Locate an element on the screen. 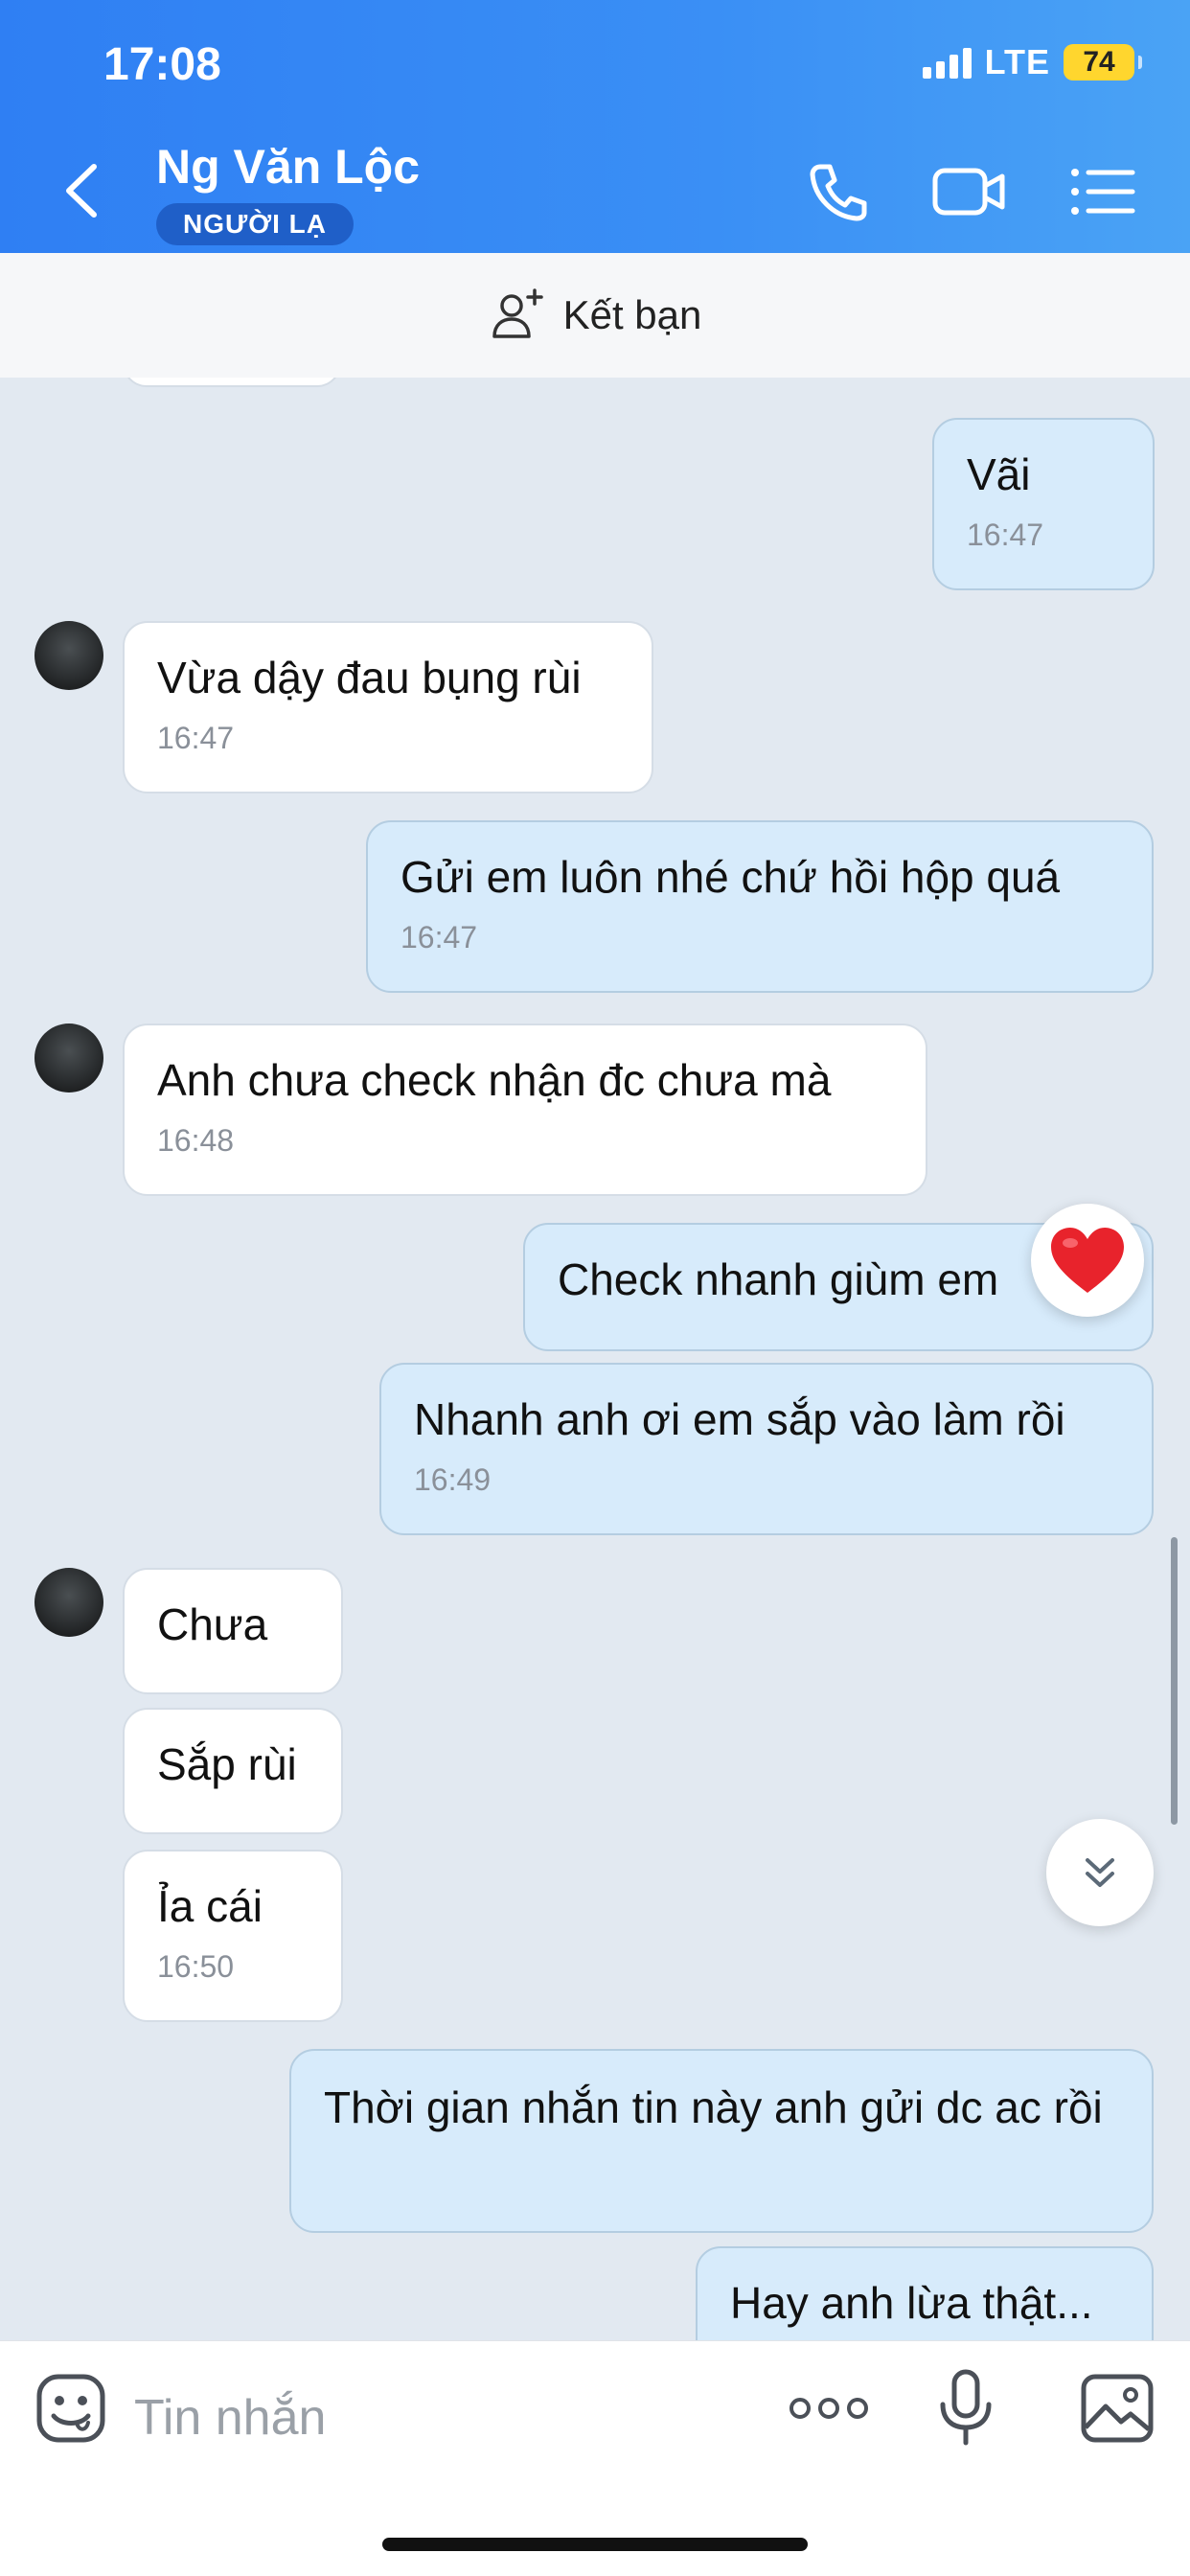 The image size is (1190, 2576). image-icon is located at coordinates (1118, 2408).